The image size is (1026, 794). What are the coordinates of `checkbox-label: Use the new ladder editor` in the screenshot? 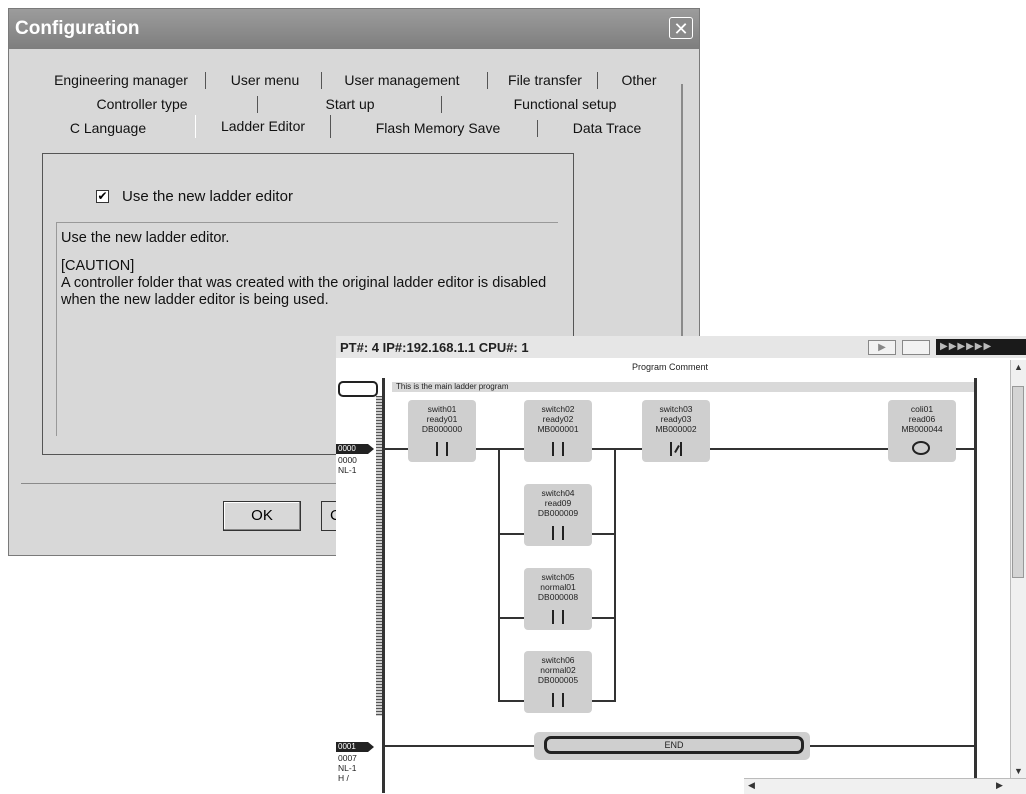 It's located at (207, 196).